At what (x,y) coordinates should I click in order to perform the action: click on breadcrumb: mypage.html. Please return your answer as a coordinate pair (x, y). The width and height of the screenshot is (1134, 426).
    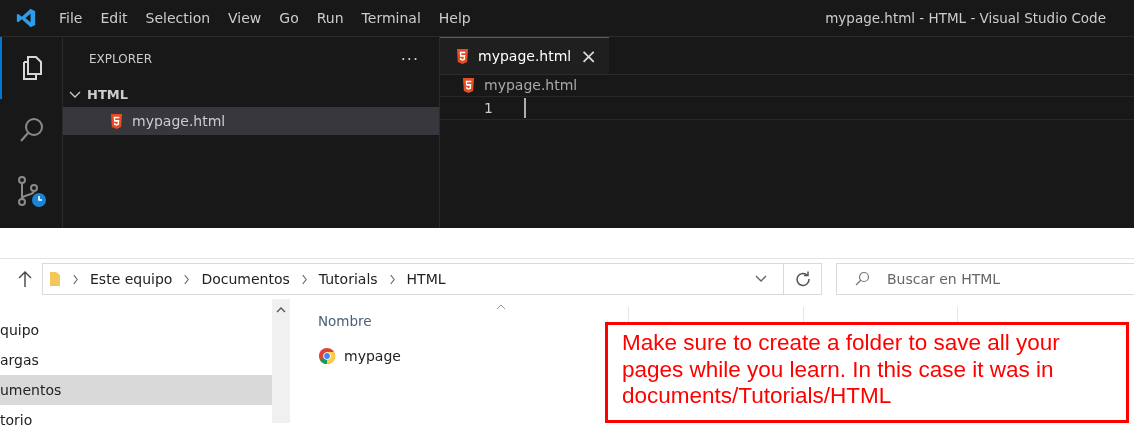
    Looking at the image, I should click on (787, 85).